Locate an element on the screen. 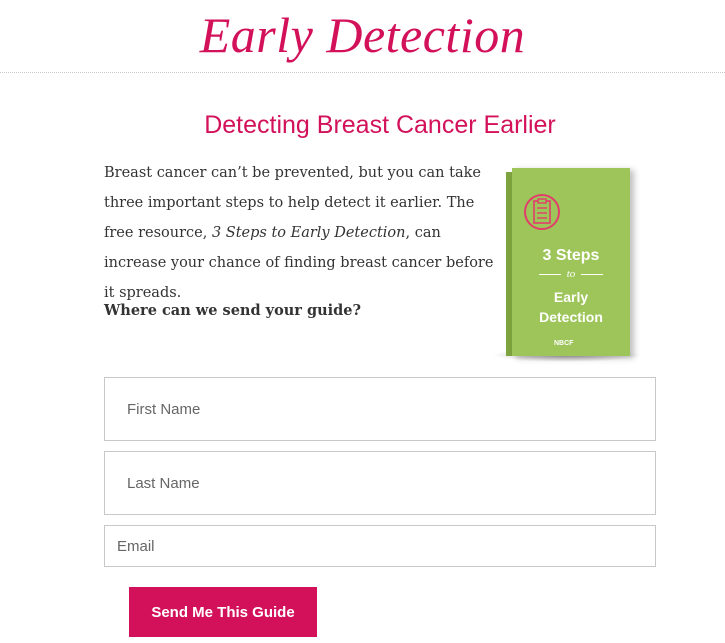 This screenshot has width=725, height=643. book-title-to: to is located at coordinates (571, 274).